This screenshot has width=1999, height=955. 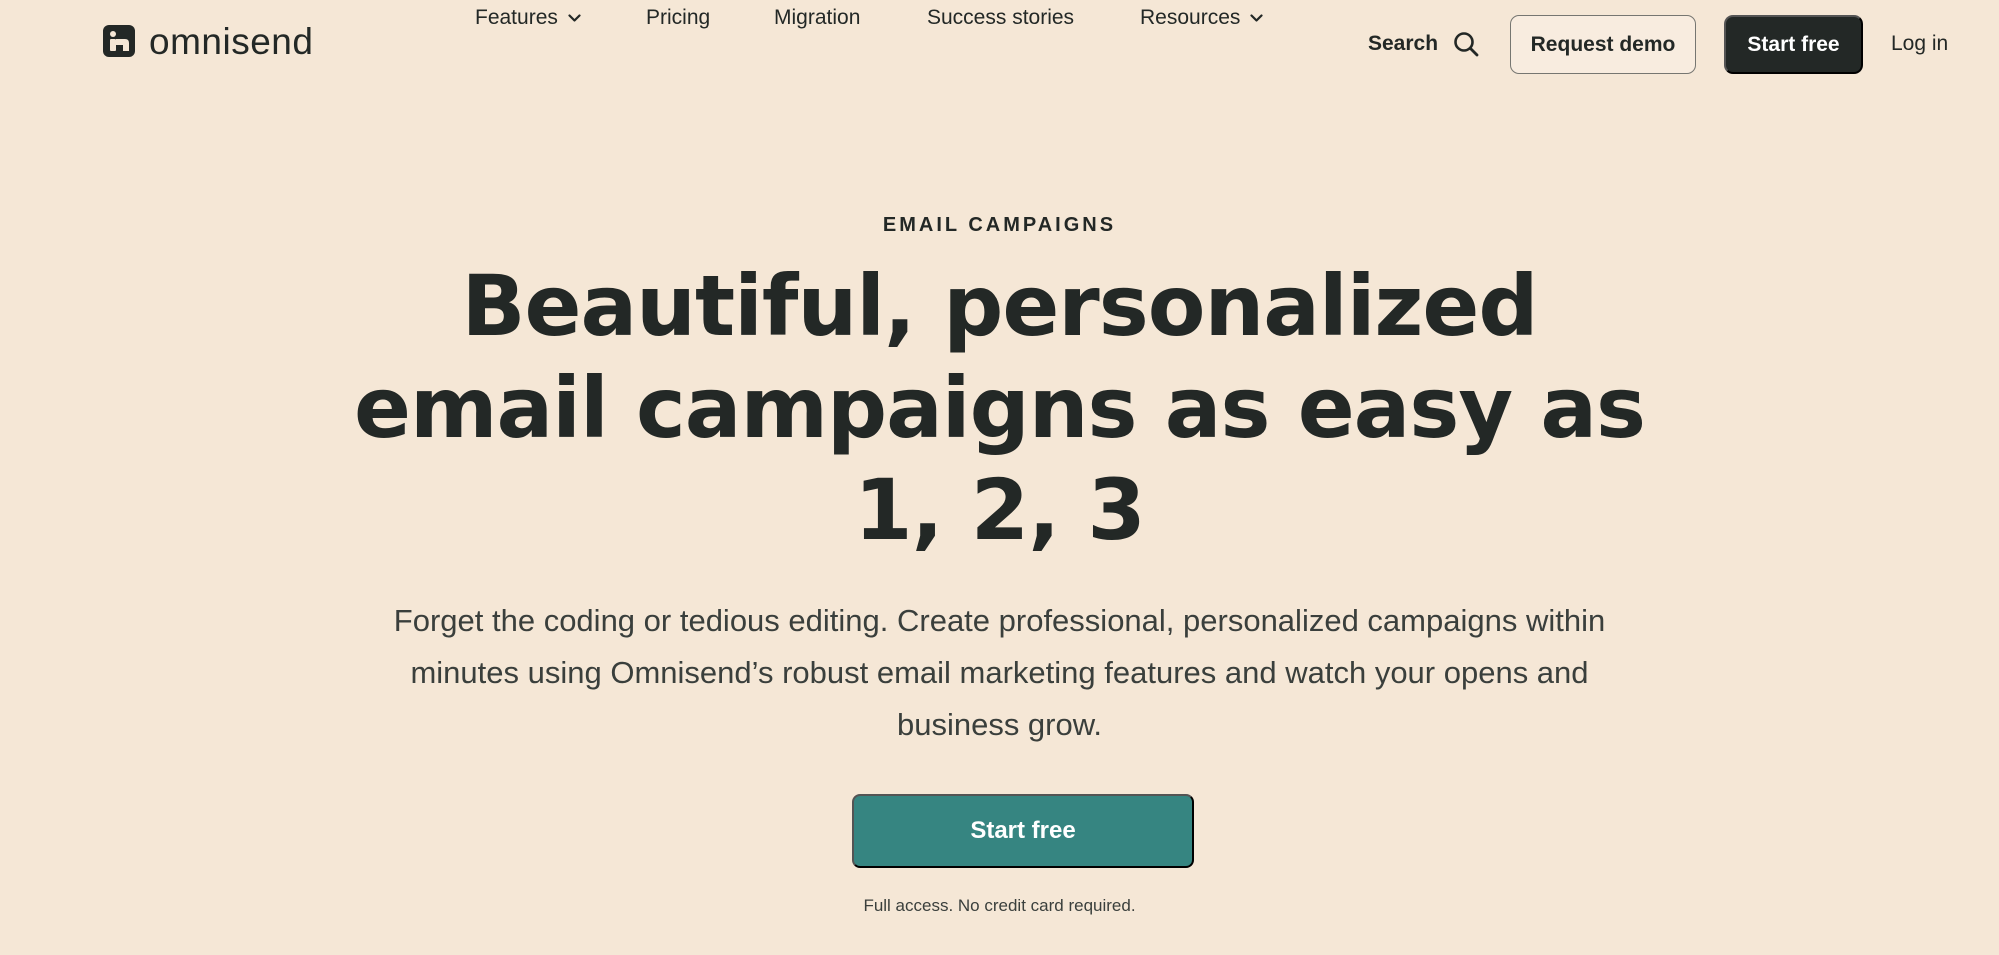 I want to click on header-start-free-button: Start free, so click(x=1793, y=44).